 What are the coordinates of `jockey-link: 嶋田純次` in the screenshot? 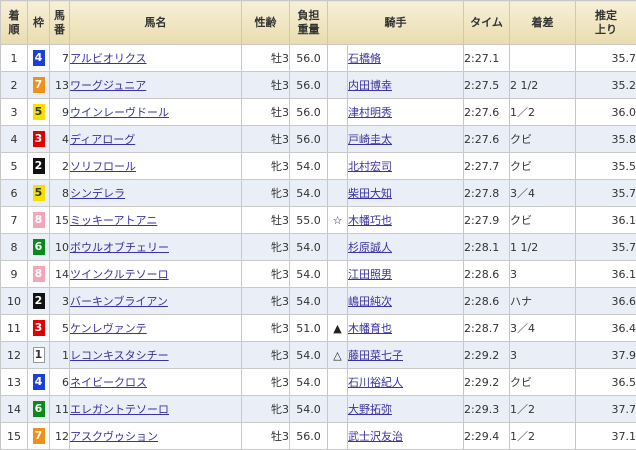 It's located at (371, 301).